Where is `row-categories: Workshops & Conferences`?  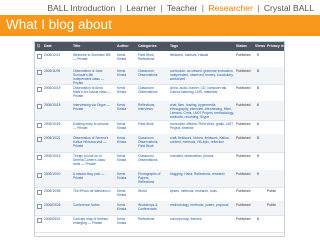
row-categories: Workshops & Conferences is located at coordinates (151, 207).